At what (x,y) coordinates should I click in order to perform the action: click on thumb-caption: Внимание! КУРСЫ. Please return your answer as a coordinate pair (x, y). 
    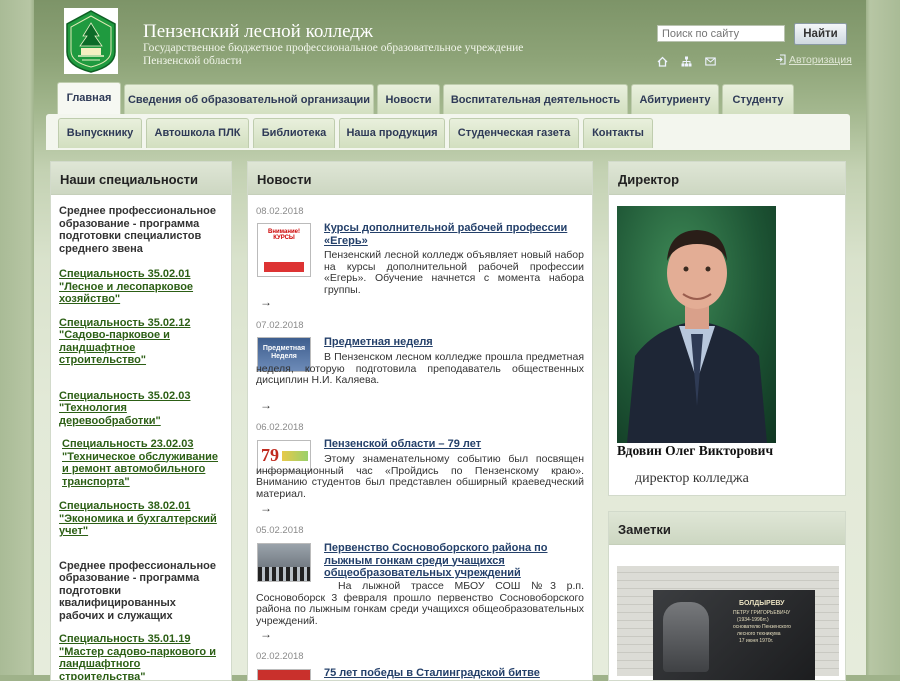
    Looking at the image, I should click on (284, 235).